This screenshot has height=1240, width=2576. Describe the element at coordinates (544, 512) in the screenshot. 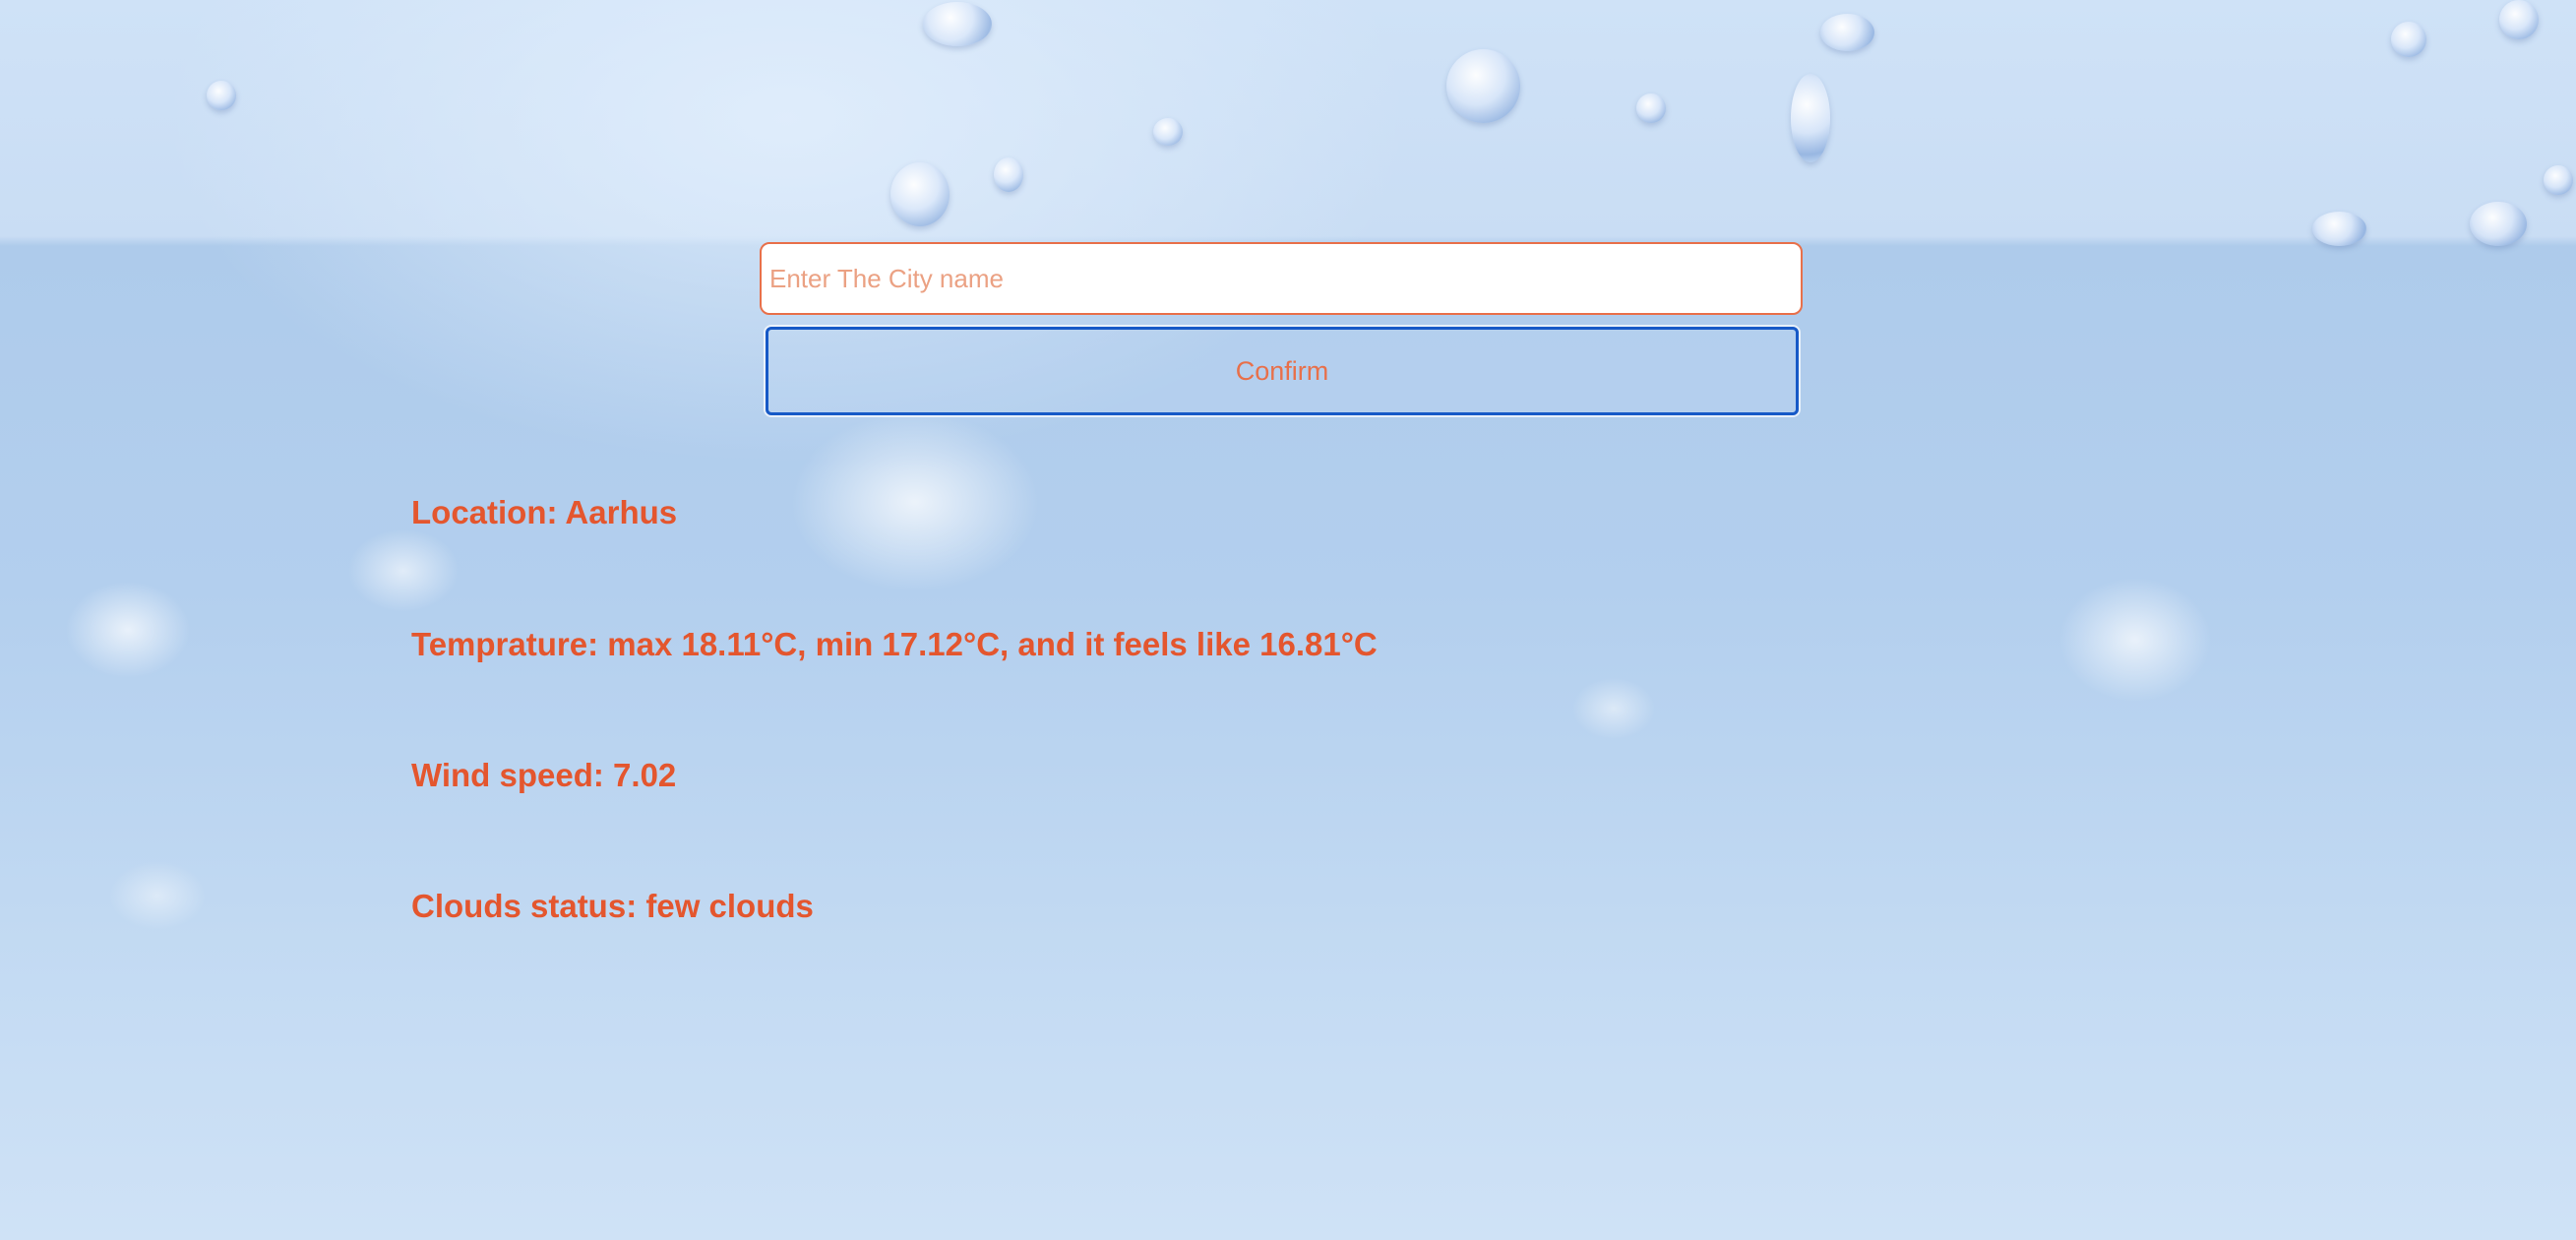

I see `location-text: Location: Aarhus` at that location.